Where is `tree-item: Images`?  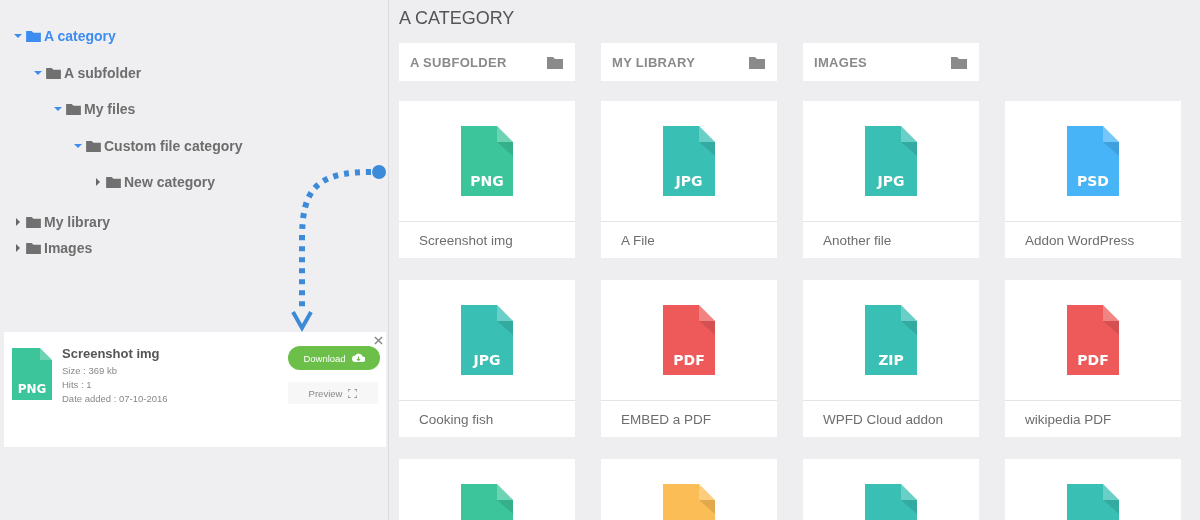
tree-item: Images is located at coordinates (68, 247).